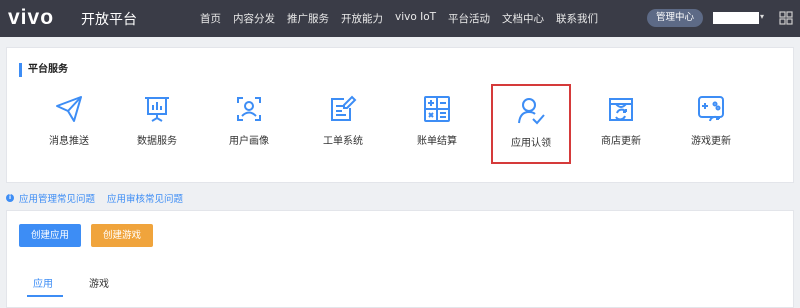 This screenshot has height=308, width=800. What do you see at coordinates (711, 109) in the screenshot?
I see `gamepad-refresh-icon` at bounding box center [711, 109].